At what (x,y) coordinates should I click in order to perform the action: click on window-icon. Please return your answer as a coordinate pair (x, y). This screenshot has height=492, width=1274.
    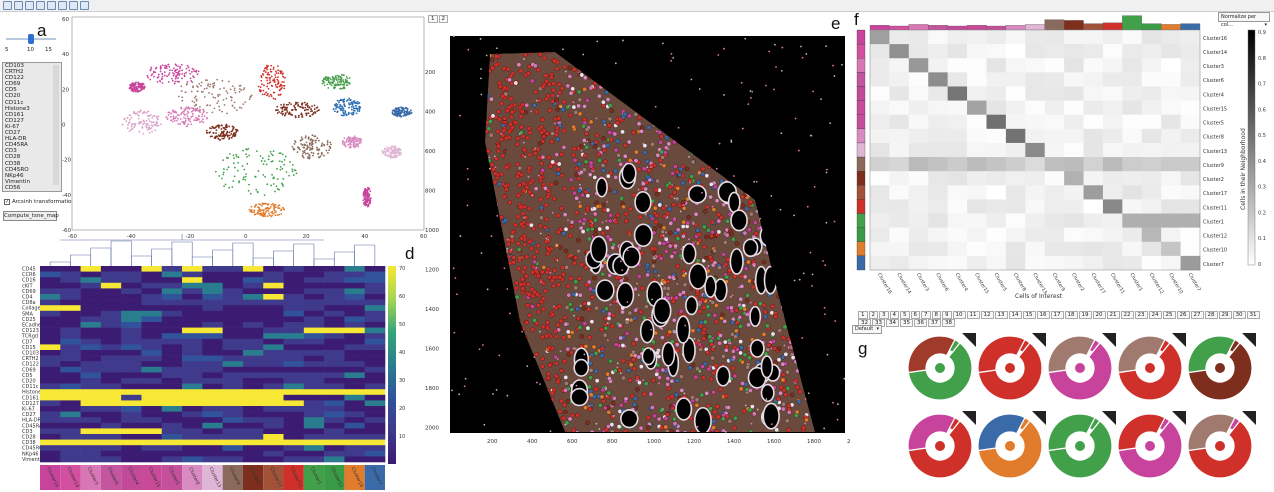
    Looking at the image, I should click on (84, 5).